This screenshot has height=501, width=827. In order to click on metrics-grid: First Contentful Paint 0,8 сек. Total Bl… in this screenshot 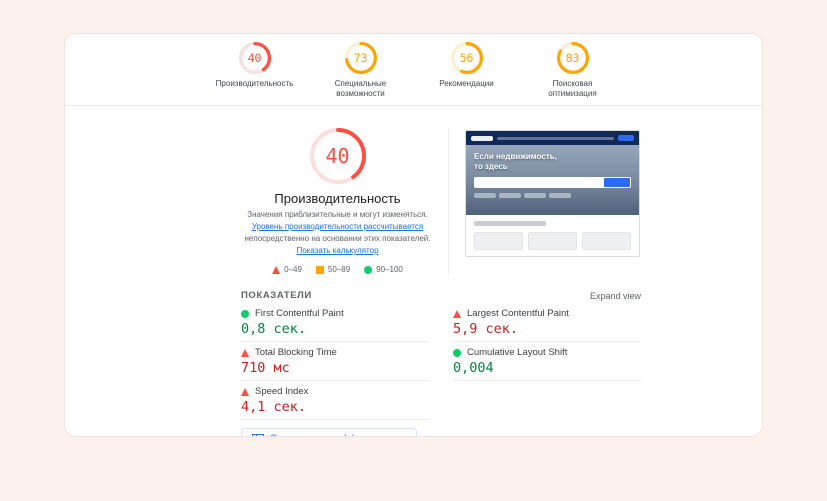, I will do `click(441, 361)`.